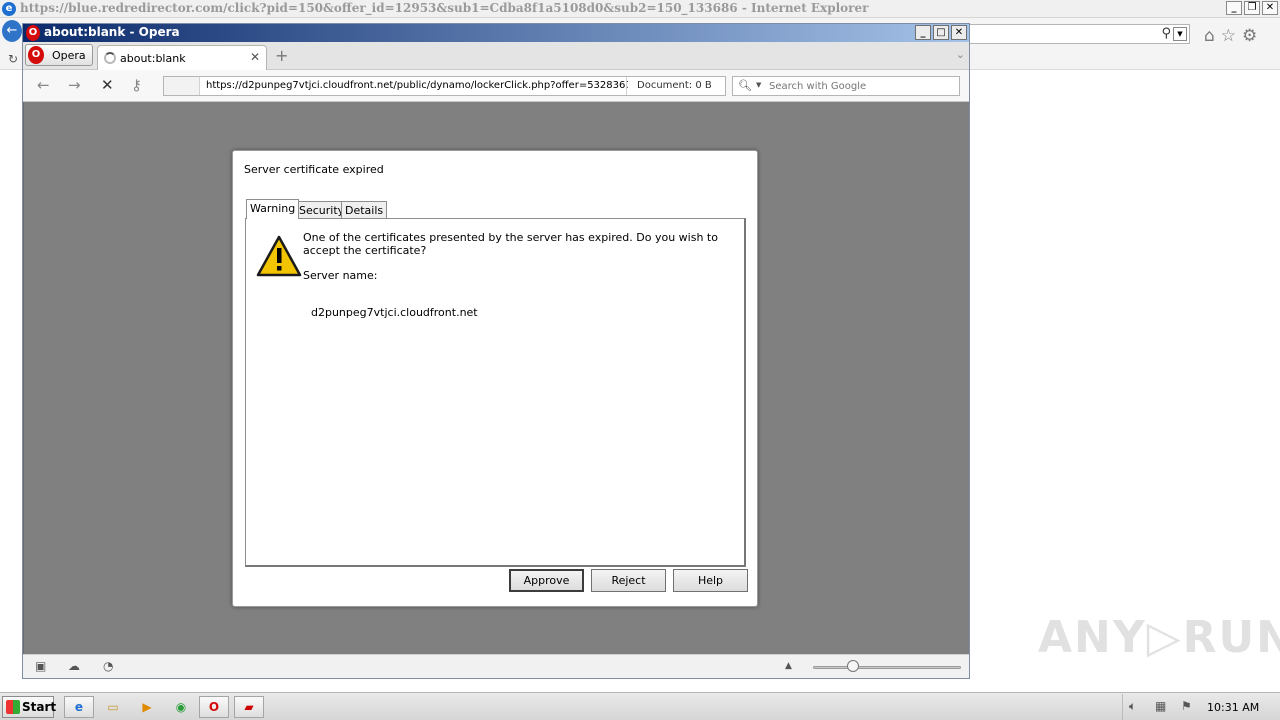 The height and width of the screenshot is (720, 1280). Describe the element at coordinates (340, 275) in the screenshot. I see `server-name-label: Server name:` at that location.